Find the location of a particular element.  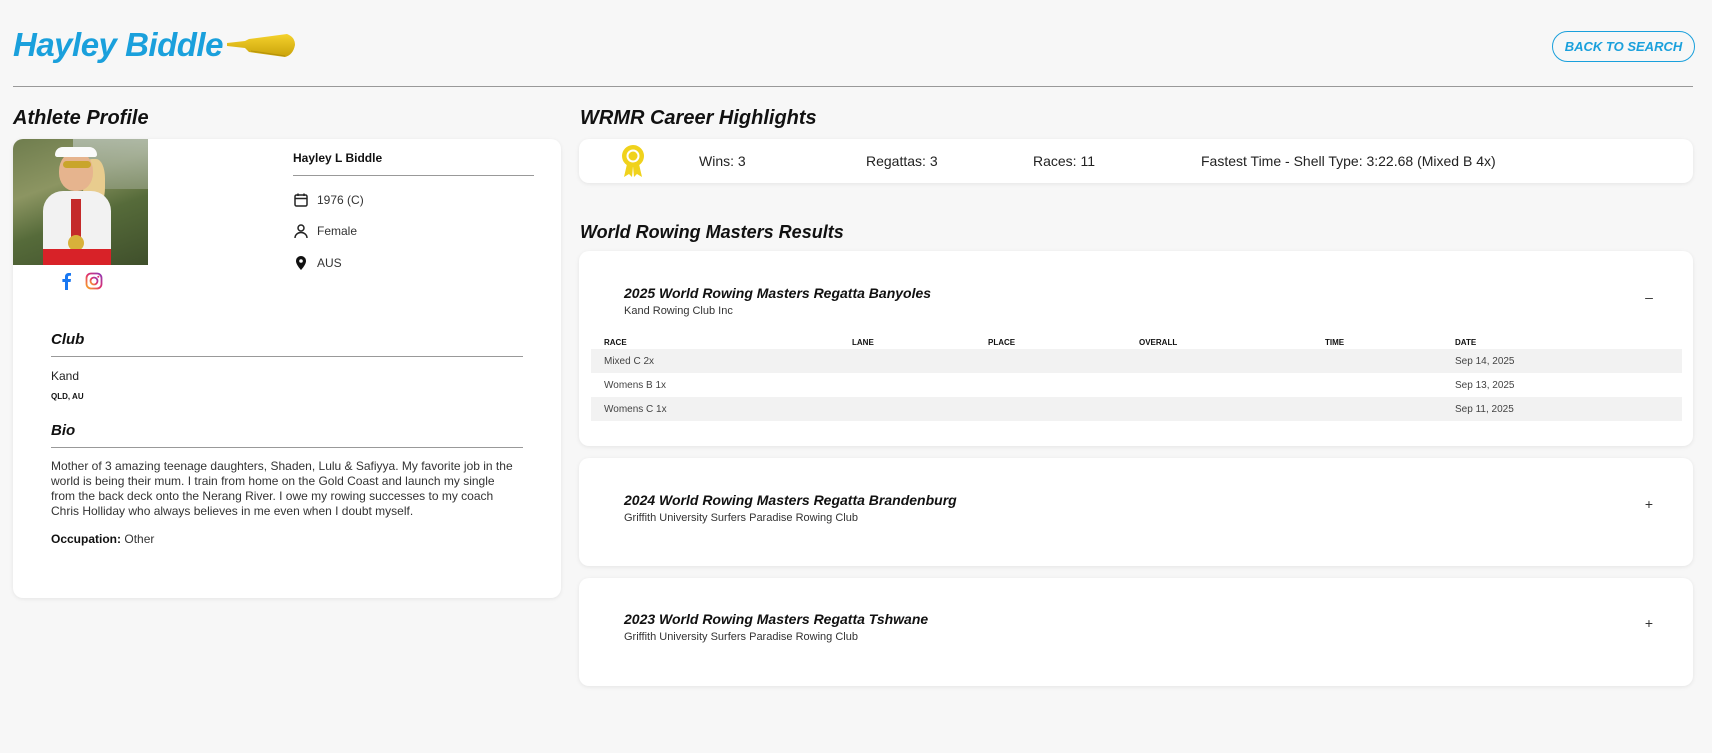

birth-year-row: 1976 (C) is located at coordinates (328, 200).